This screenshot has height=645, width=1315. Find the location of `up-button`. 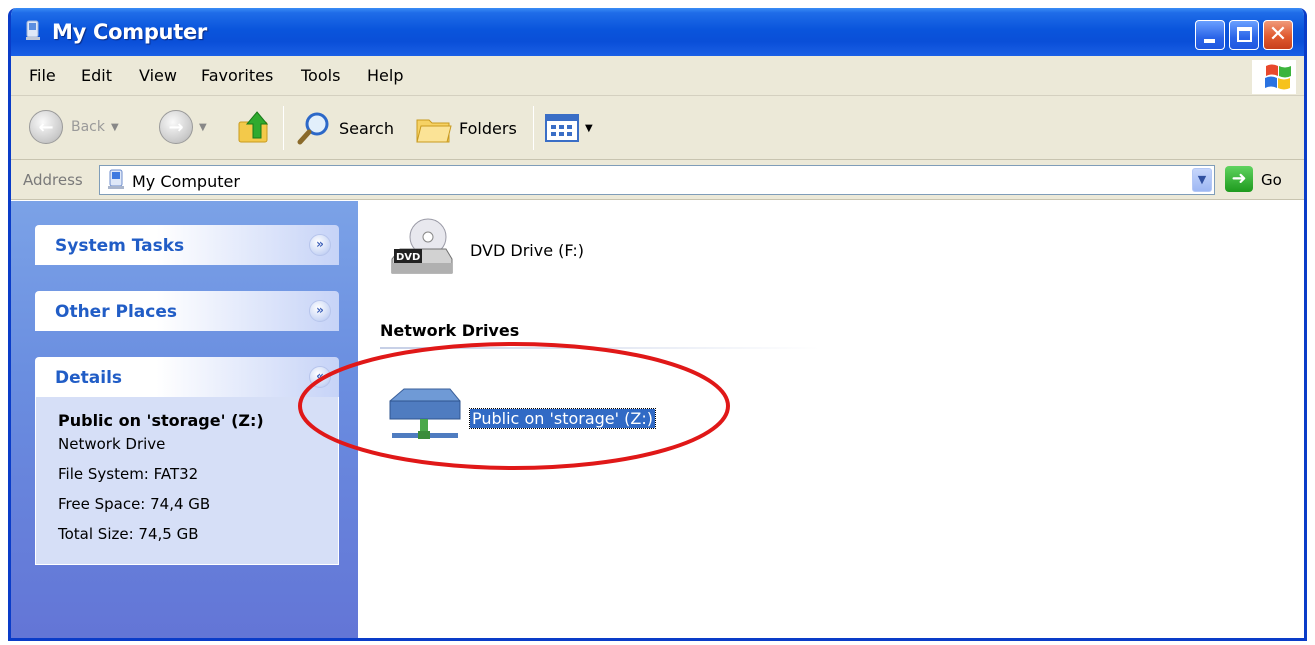

up-button is located at coordinates (255, 127).